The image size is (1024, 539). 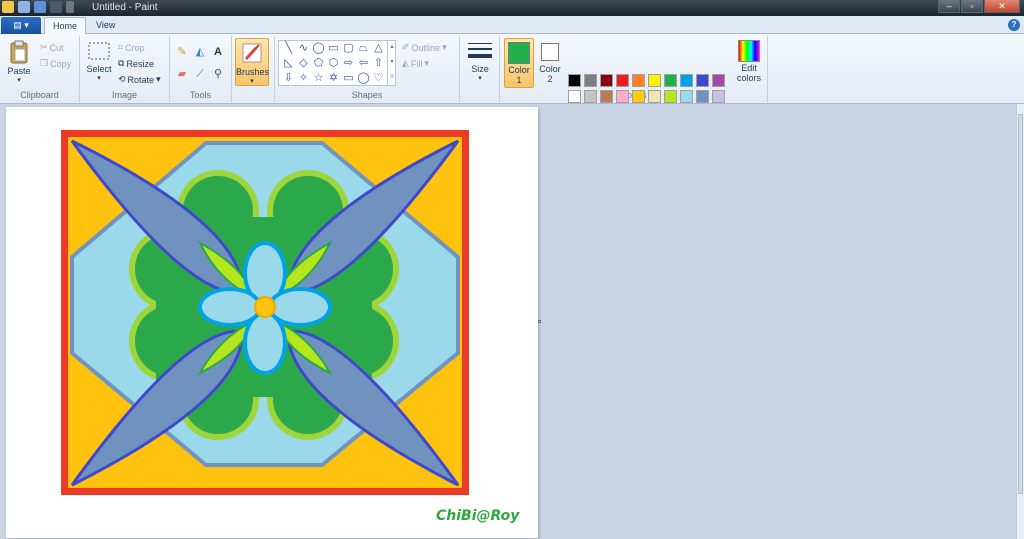 I want to click on shapes-gallery-scroll: ▴ ▾ ≡, so click(x=391, y=63).